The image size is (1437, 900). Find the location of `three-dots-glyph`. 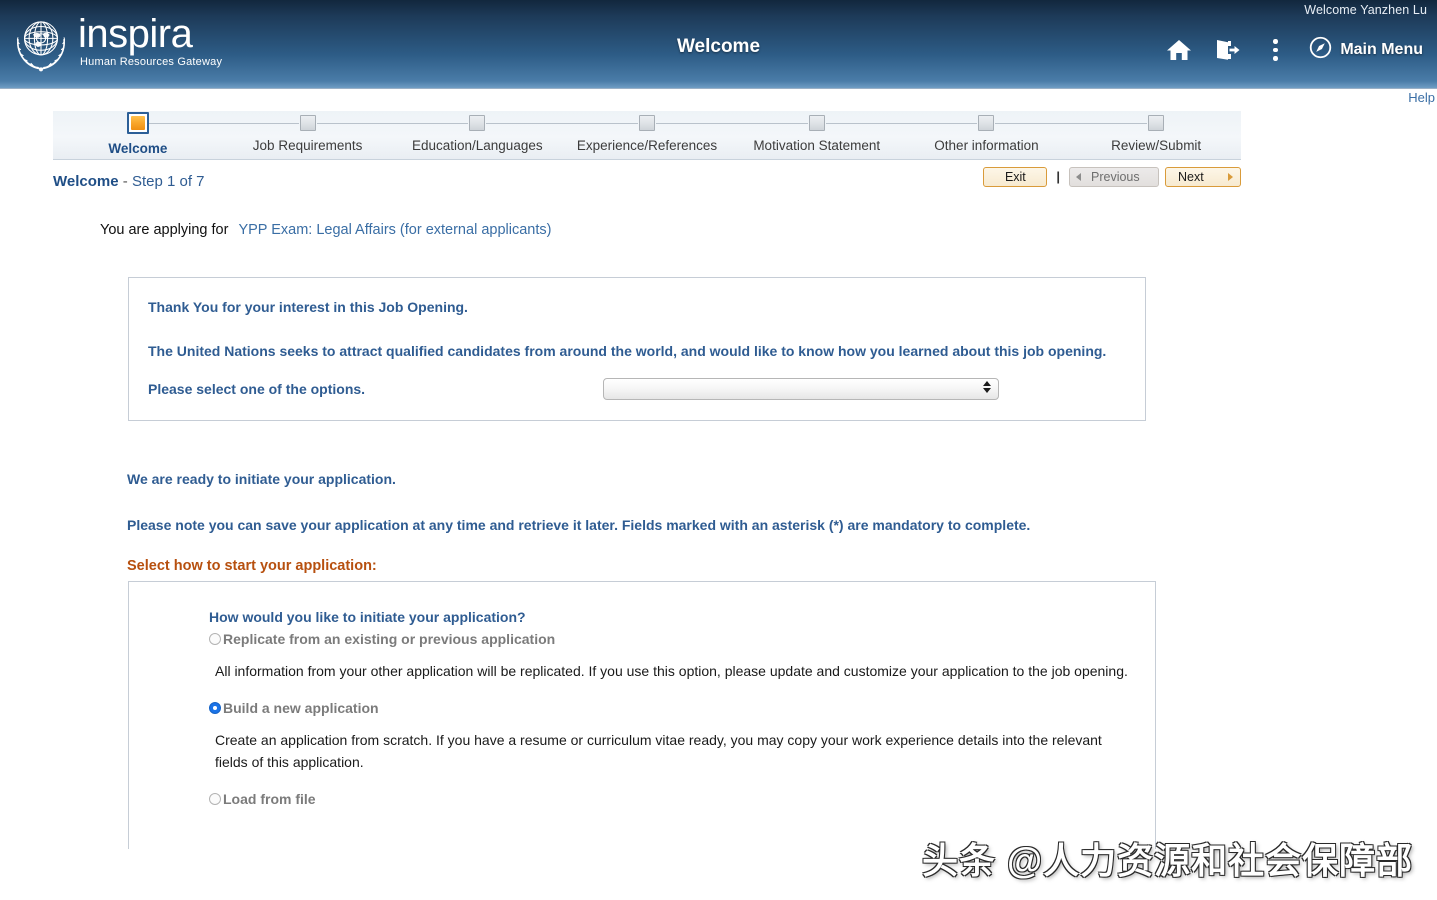

three-dots-glyph is located at coordinates (1275, 50).